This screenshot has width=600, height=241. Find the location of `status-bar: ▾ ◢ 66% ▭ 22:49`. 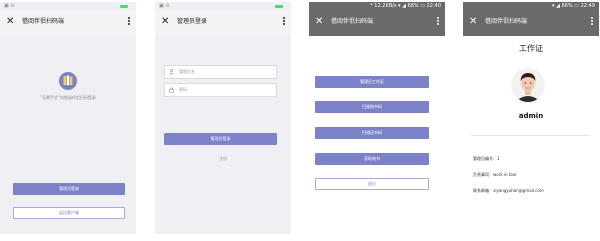

status-bar: ▾ ◢ 66% ▭ 22:49 is located at coordinates (531, 6).